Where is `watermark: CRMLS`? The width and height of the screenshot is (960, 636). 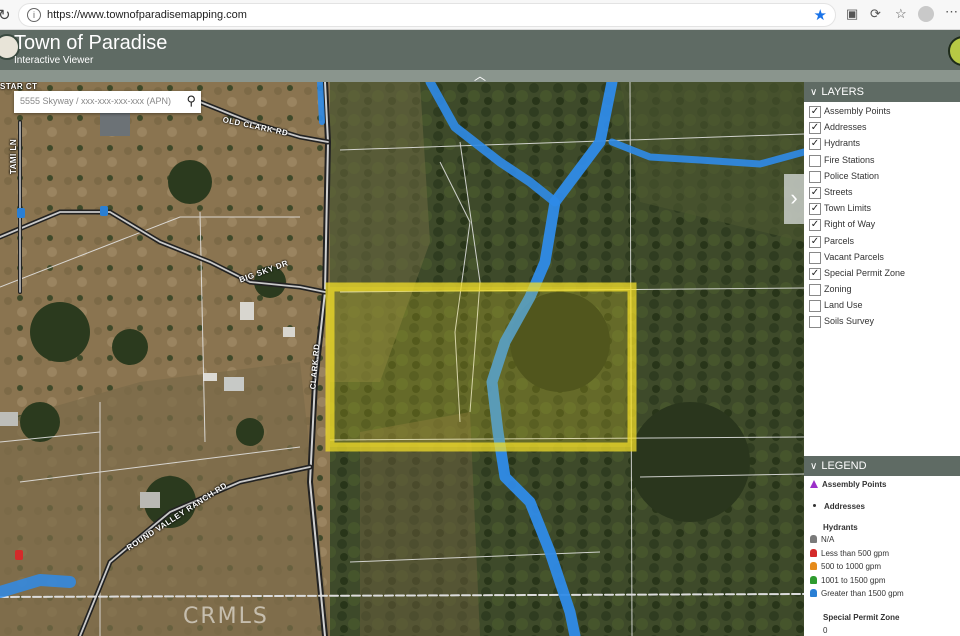 watermark: CRMLS is located at coordinates (226, 616).